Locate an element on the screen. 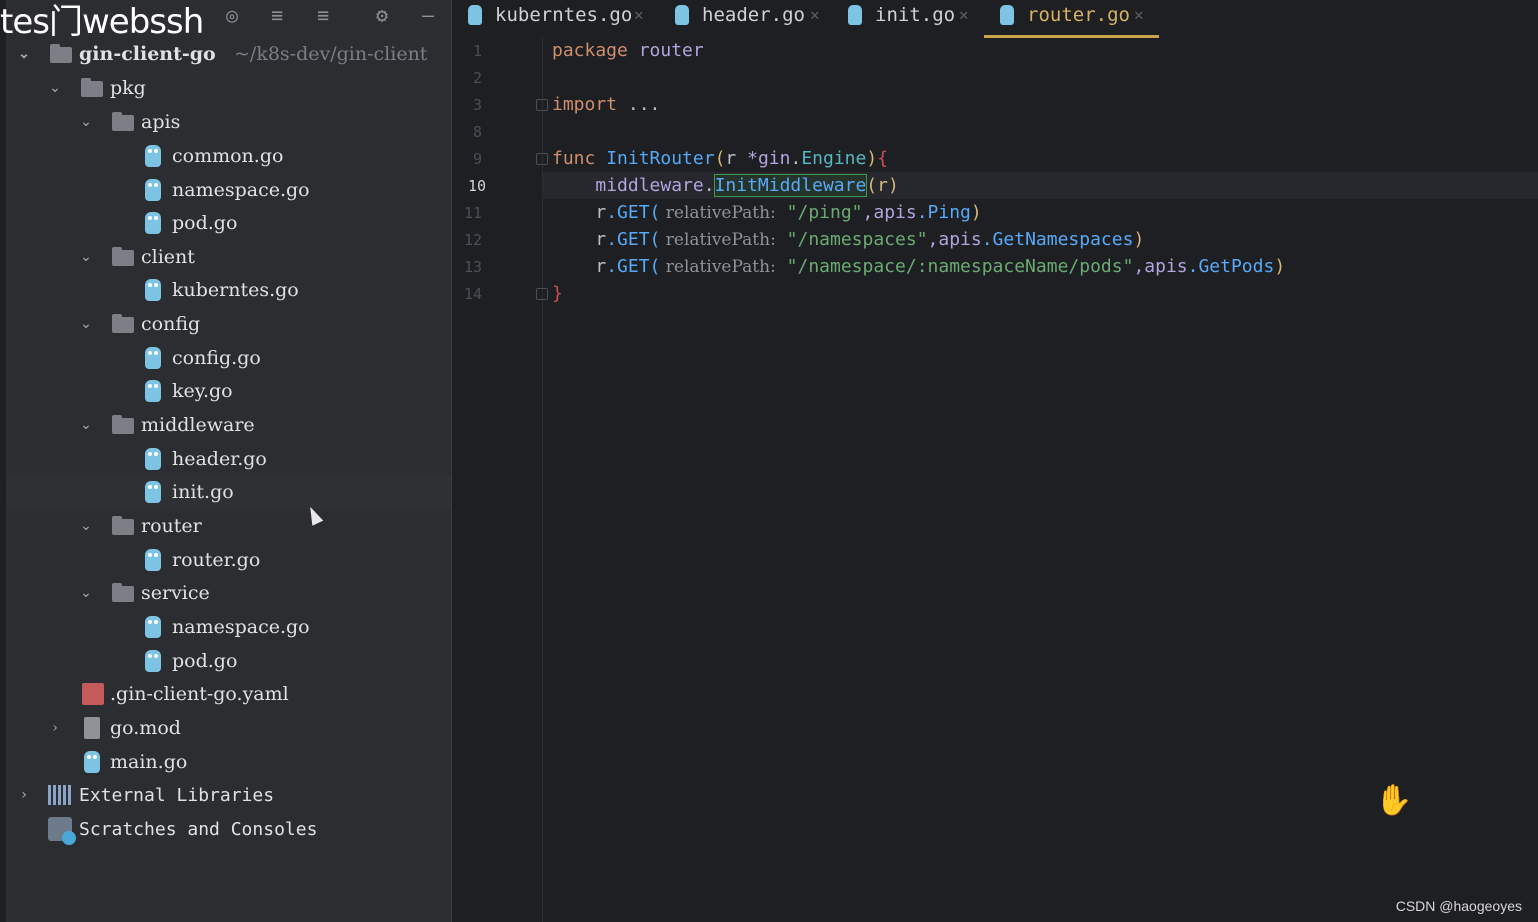  tree-label: common.go is located at coordinates (228, 156).